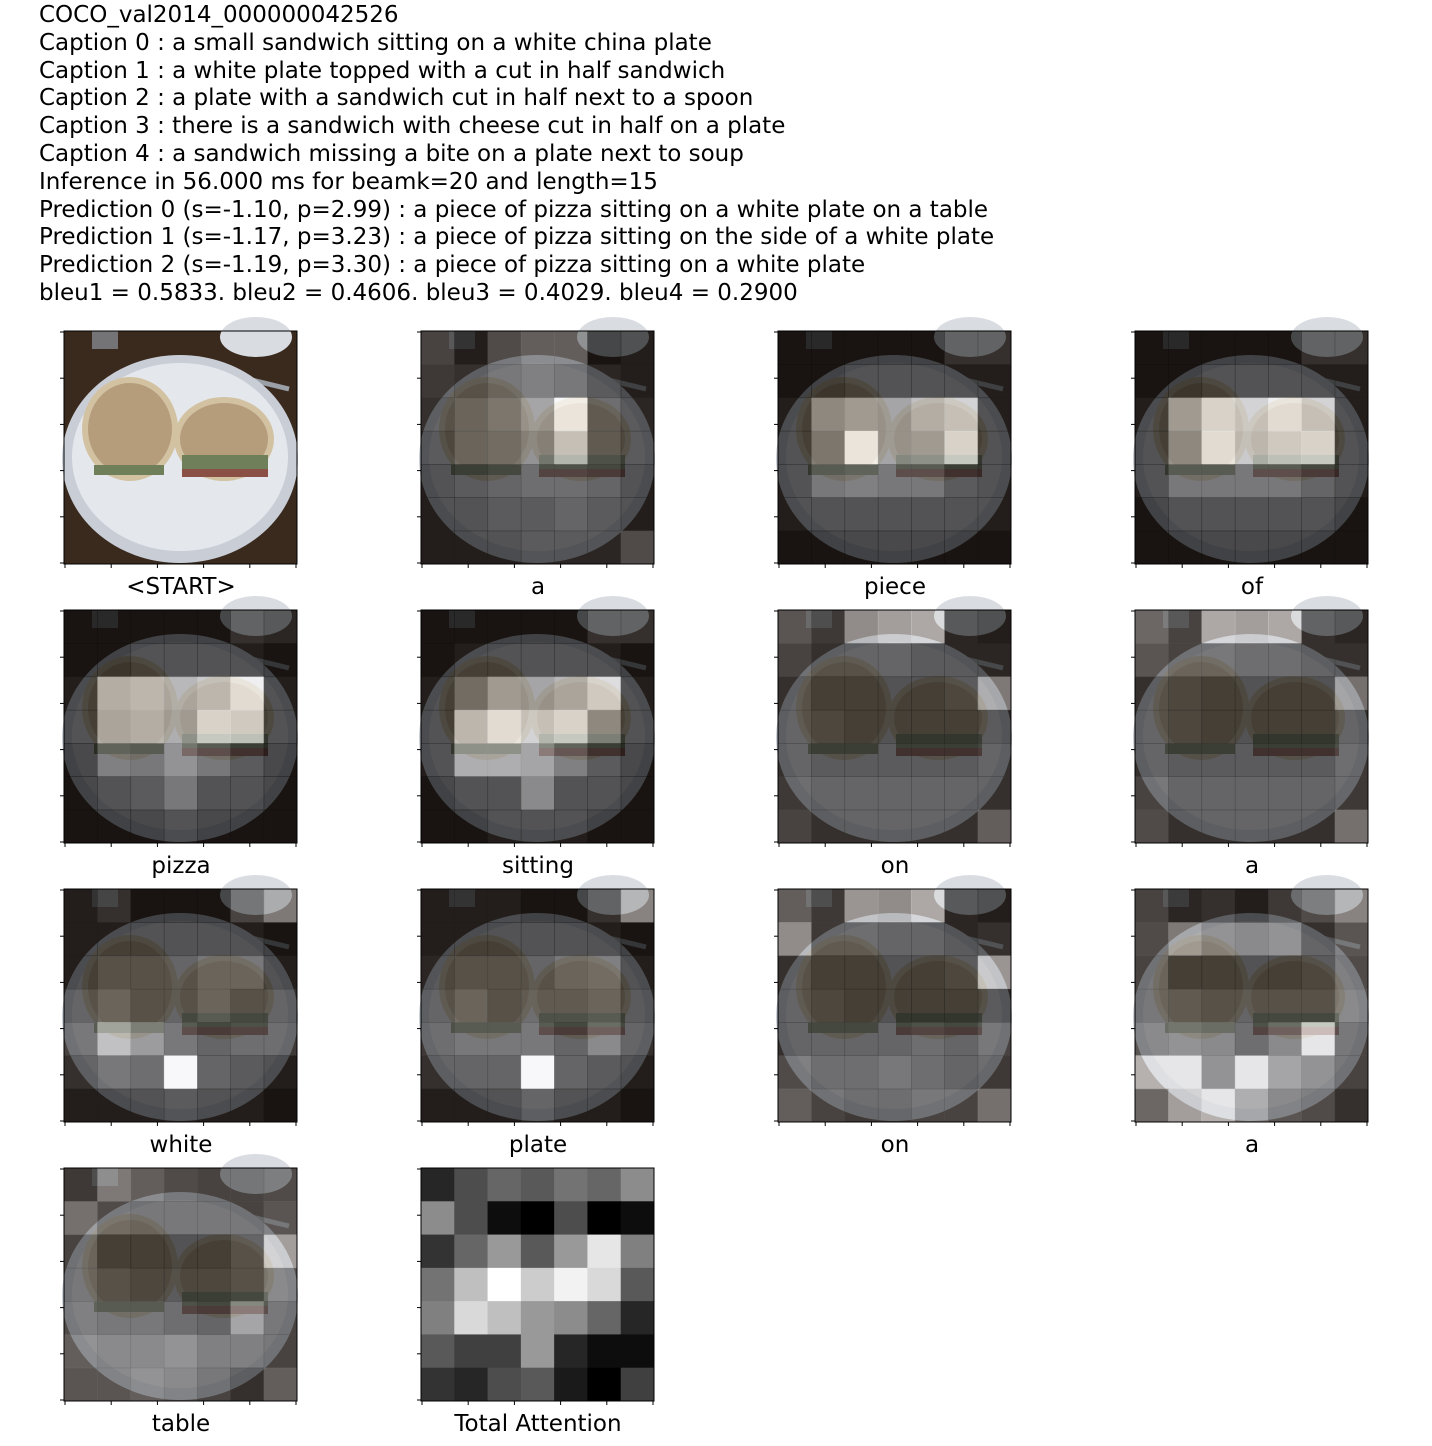 The image size is (1432, 1446). I want to click on attention-panel: <START>, so click(179, 463).